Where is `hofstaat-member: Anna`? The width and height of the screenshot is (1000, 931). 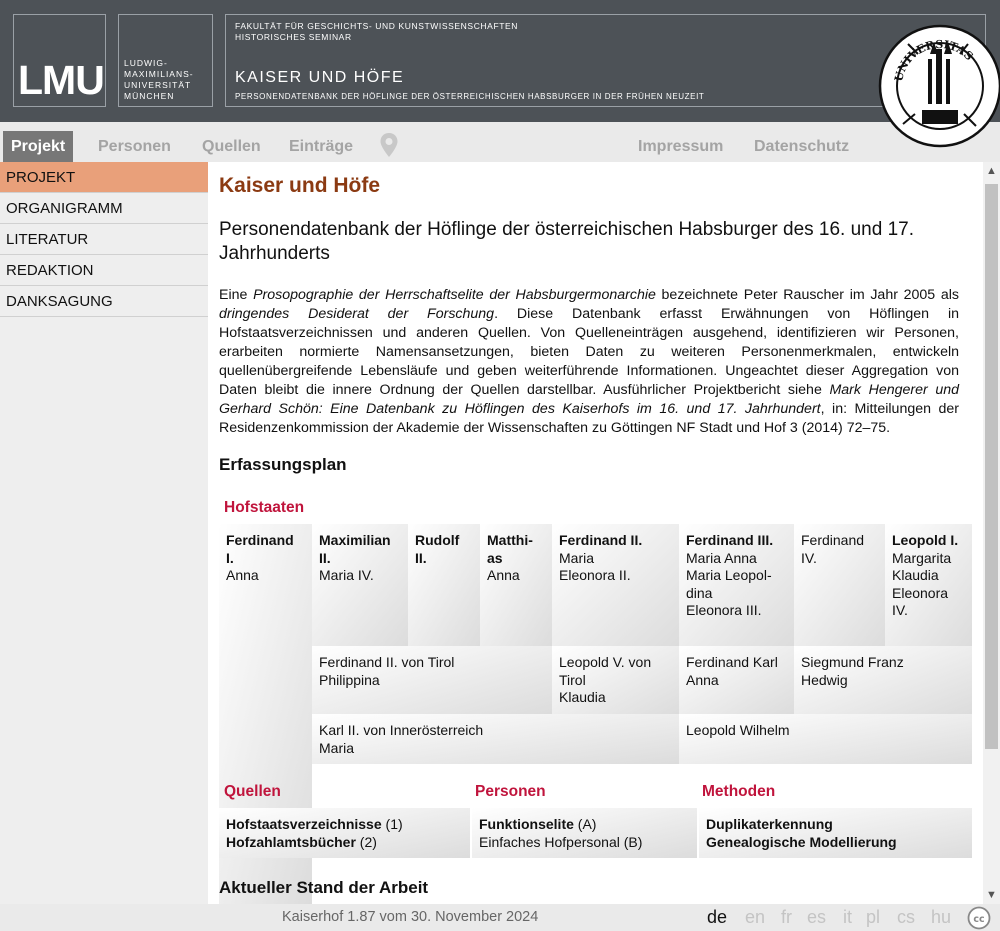 hofstaat-member: Anna is located at coordinates (702, 679).